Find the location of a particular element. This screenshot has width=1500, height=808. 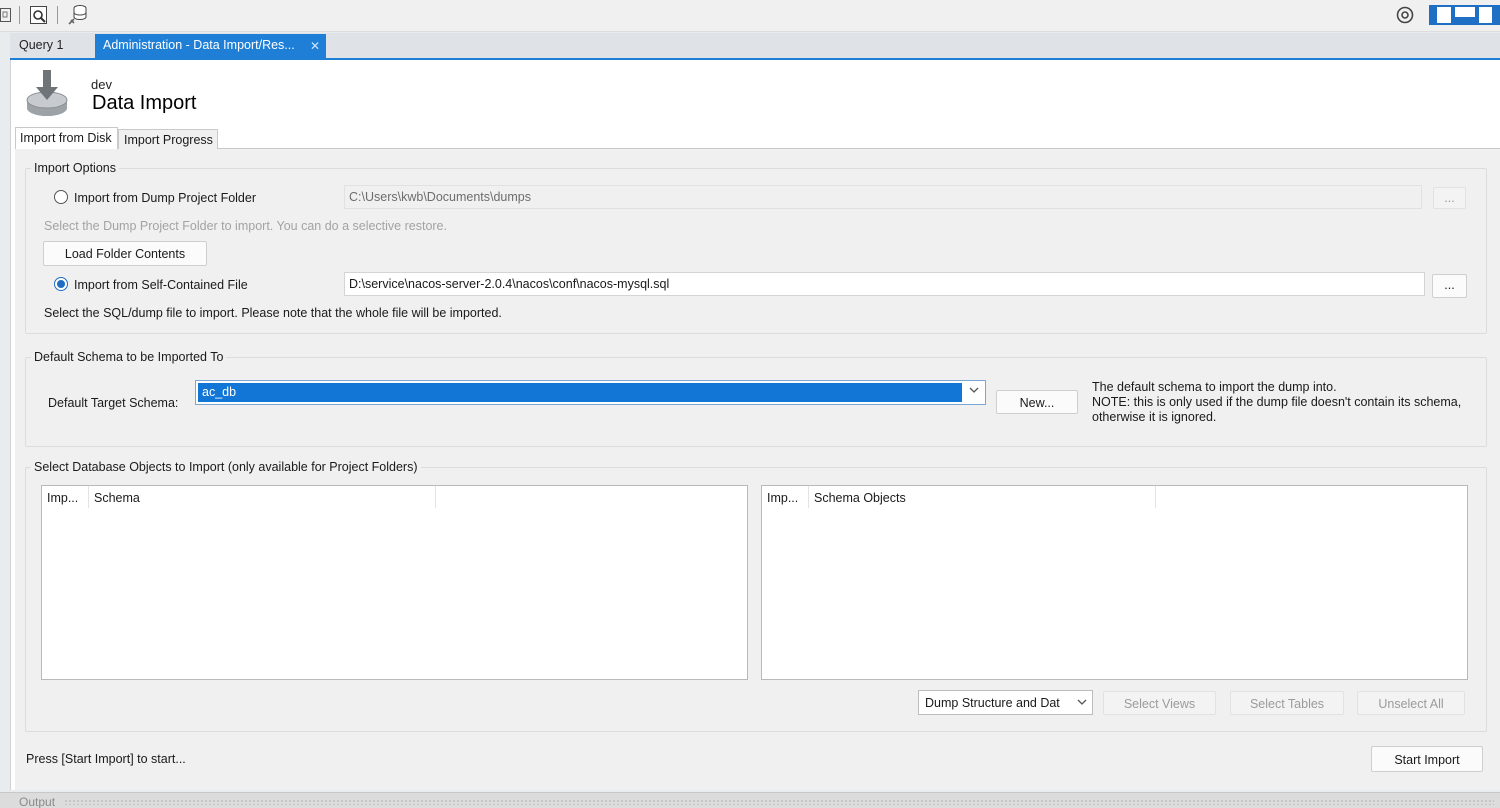

note-line: otherwise it is ignored. is located at coordinates (1154, 417).